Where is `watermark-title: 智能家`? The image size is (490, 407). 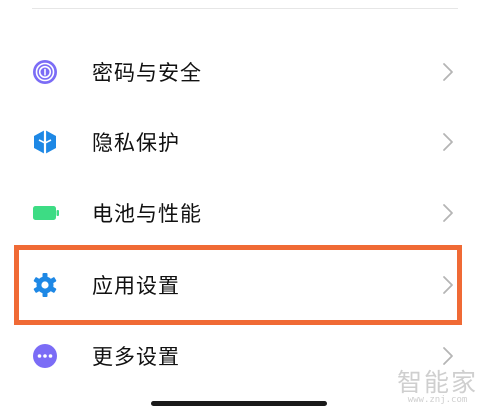
watermark-title: 智能家 is located at coordinates (437, 382).